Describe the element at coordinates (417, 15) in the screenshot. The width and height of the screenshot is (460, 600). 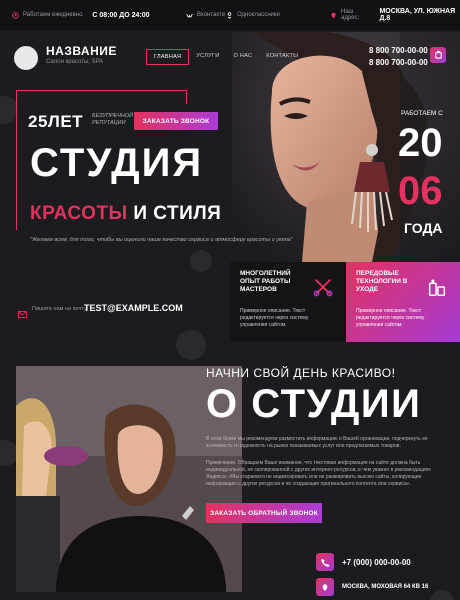
I see `address-value: МОСКВА, УЛ. ЮЖНАЯ Д.8` at that location.